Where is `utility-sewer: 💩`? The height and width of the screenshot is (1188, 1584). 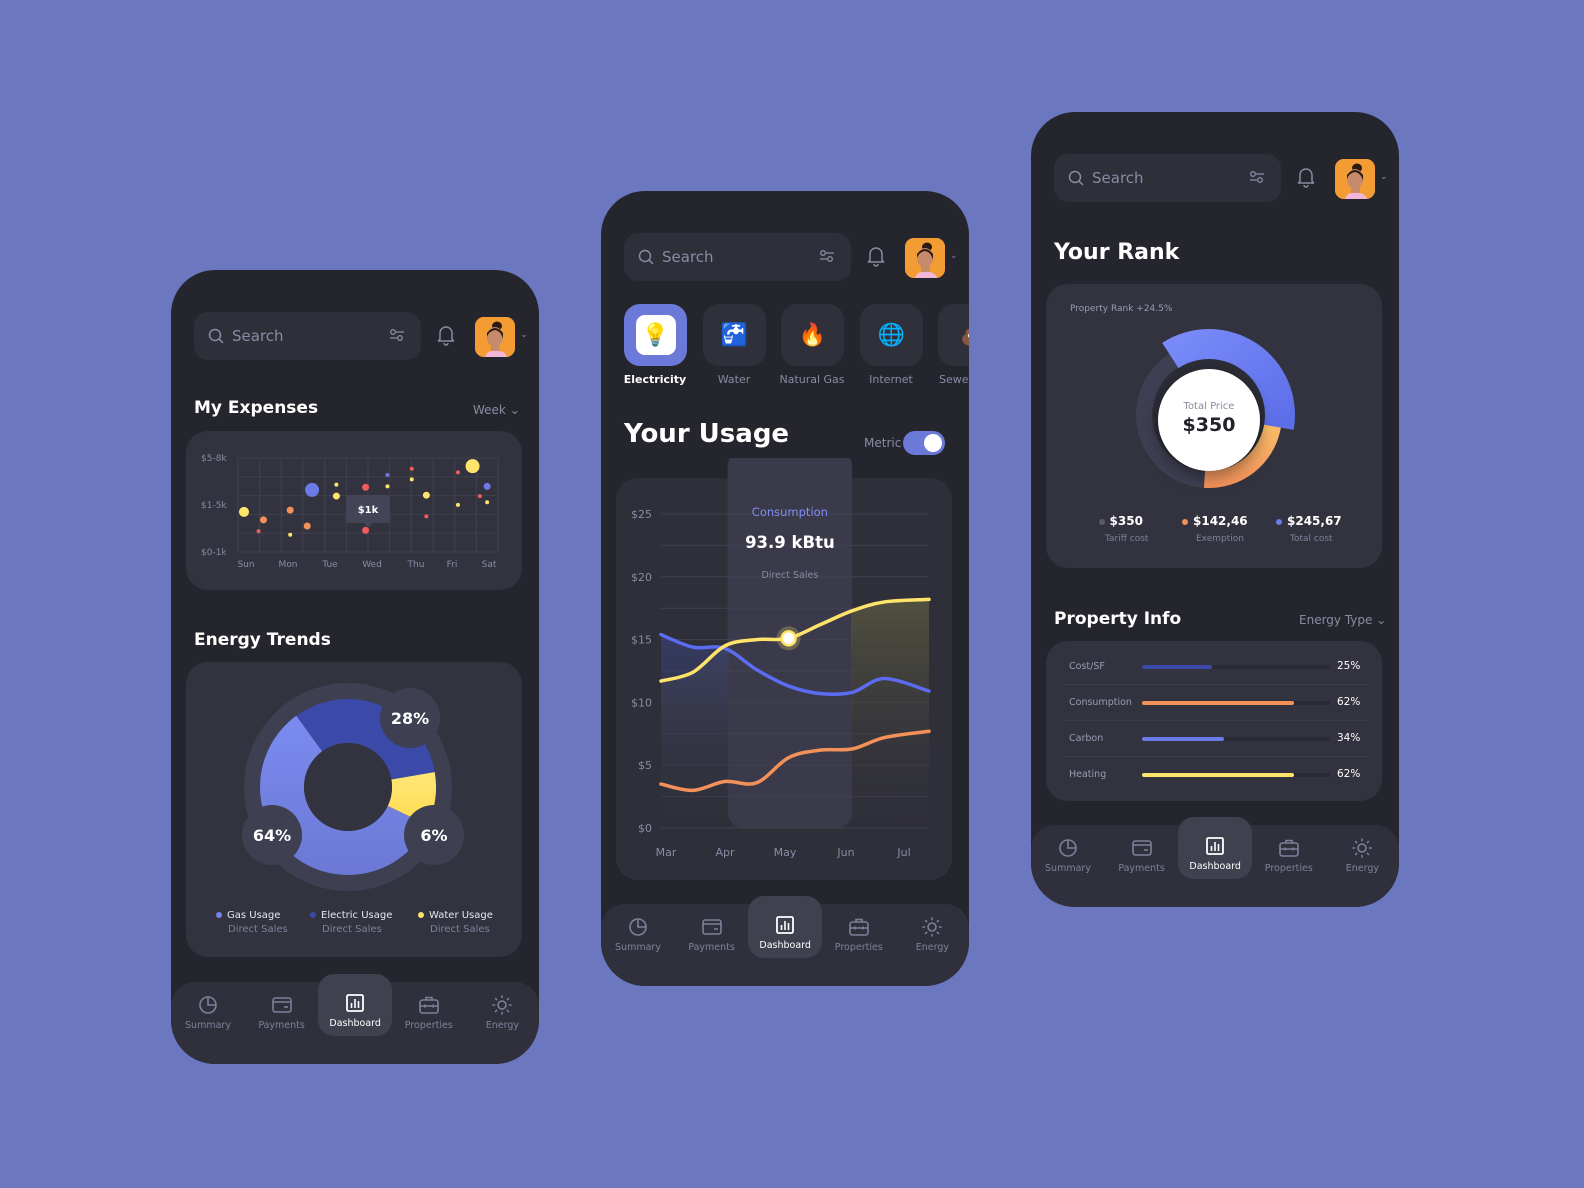 utility-sewer: 💩 is located at coordinates (953, 335).